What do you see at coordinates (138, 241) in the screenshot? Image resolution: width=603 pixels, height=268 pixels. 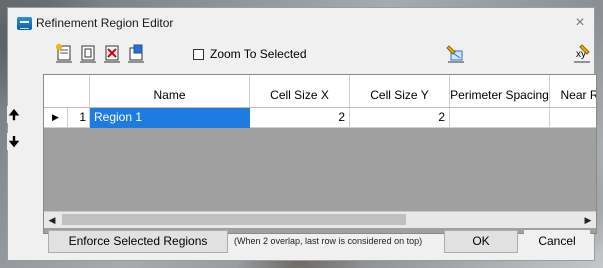 I see `enforce-selected-regions-button: Enforce Selected Regions` at bounding box center [138, 241].